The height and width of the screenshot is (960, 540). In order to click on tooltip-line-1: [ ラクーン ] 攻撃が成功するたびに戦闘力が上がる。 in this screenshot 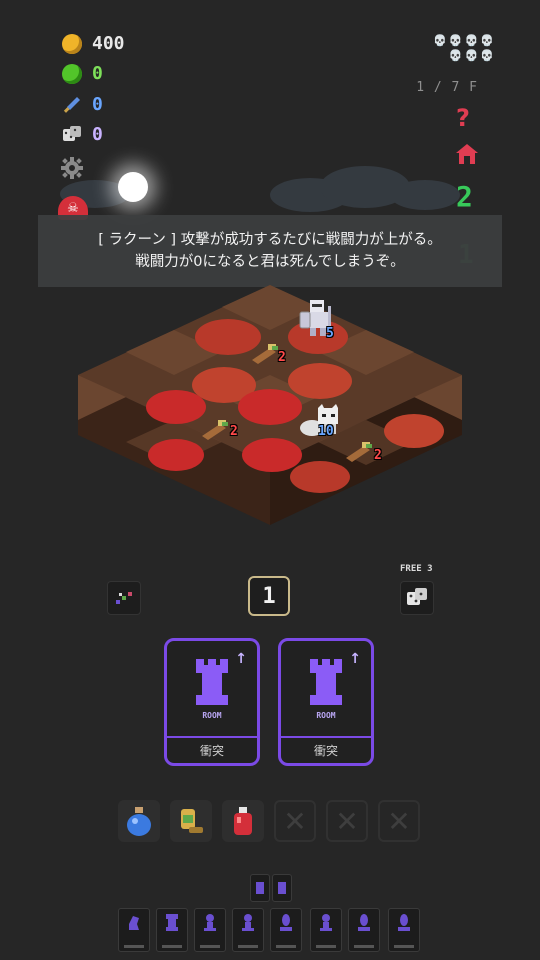, I will do `click(270, 240)`.